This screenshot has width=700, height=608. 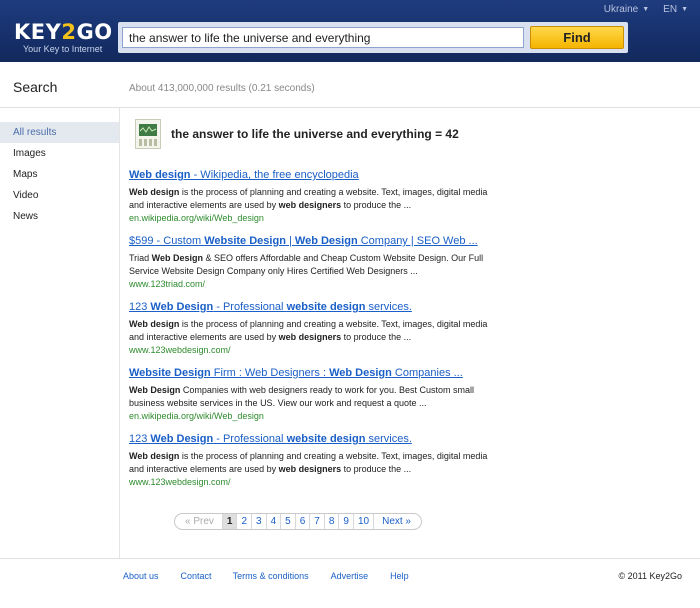 I want to click on footer-link-help: Help, so click(x=399, y=576).